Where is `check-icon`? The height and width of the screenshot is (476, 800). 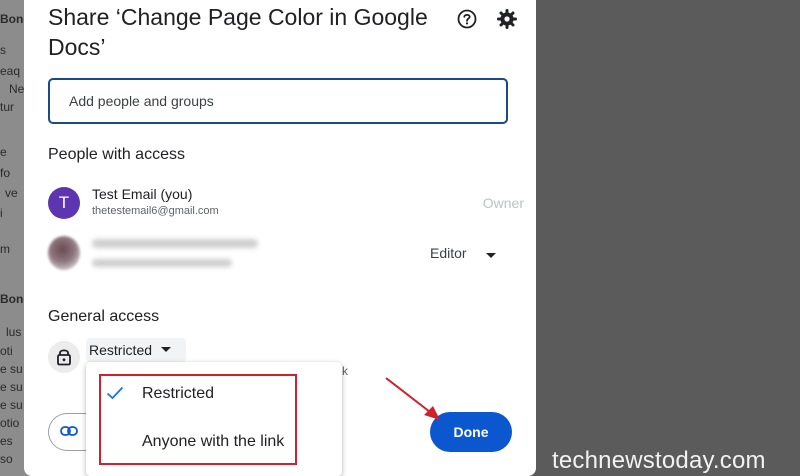 check-icon is located at coordinates (115, 395).